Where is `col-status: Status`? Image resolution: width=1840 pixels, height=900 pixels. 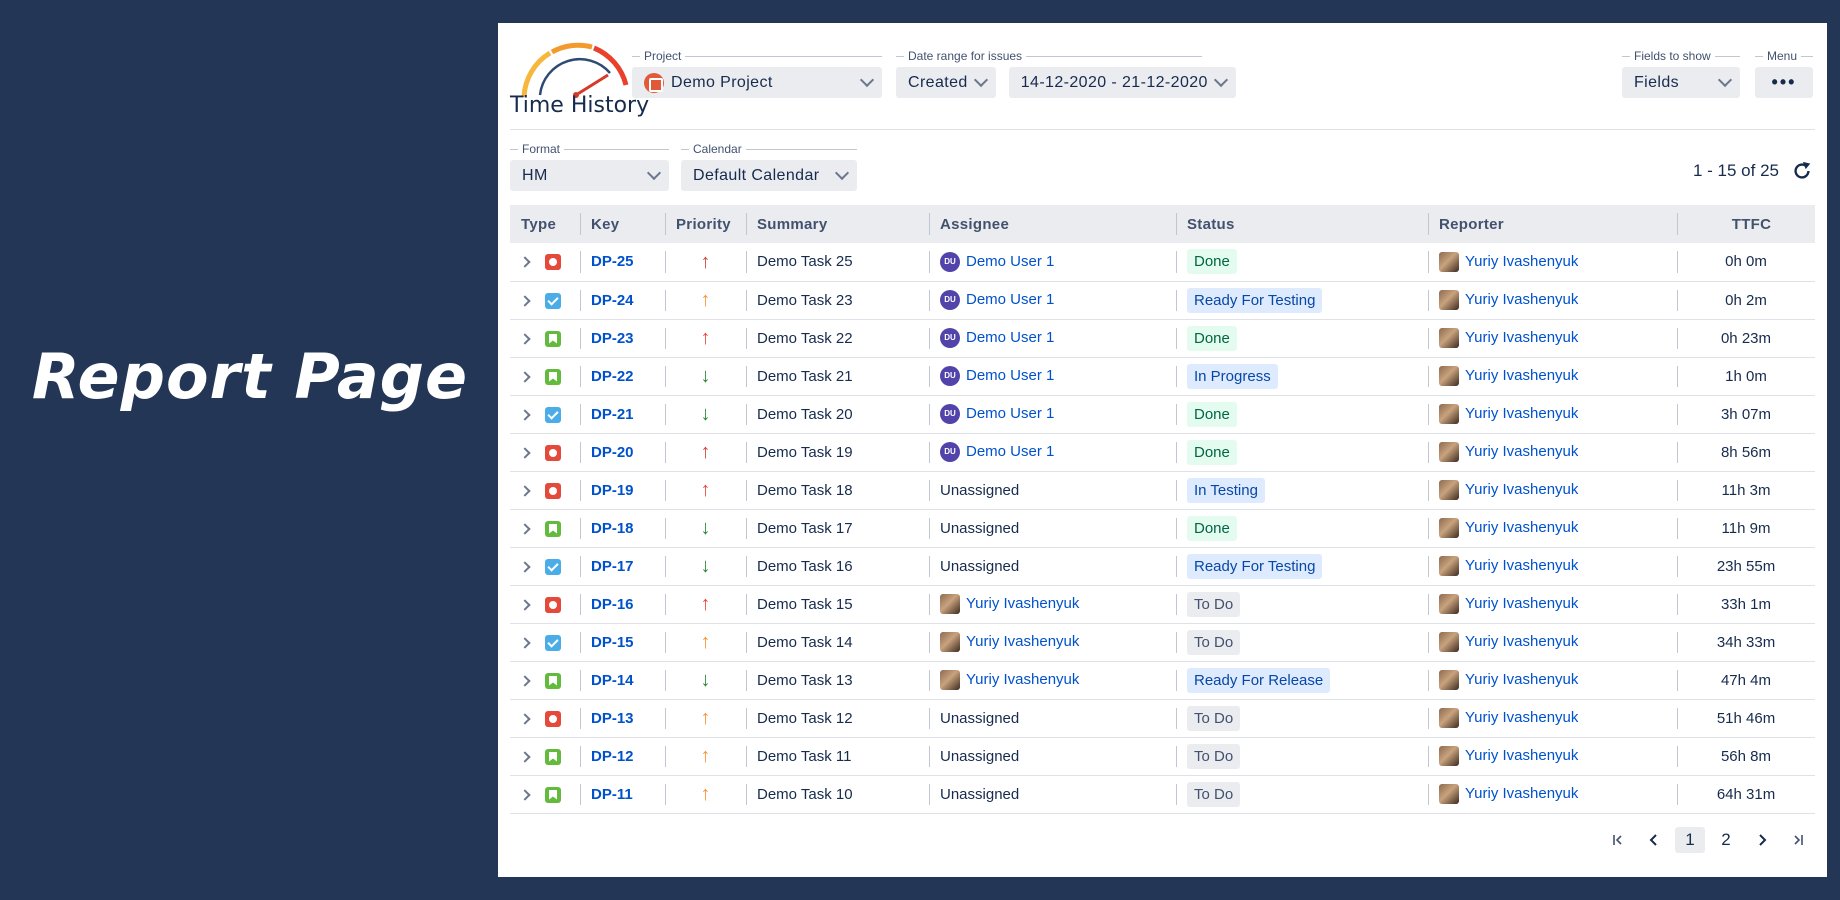
col-status: Status is located at coordinates (1302, 224).